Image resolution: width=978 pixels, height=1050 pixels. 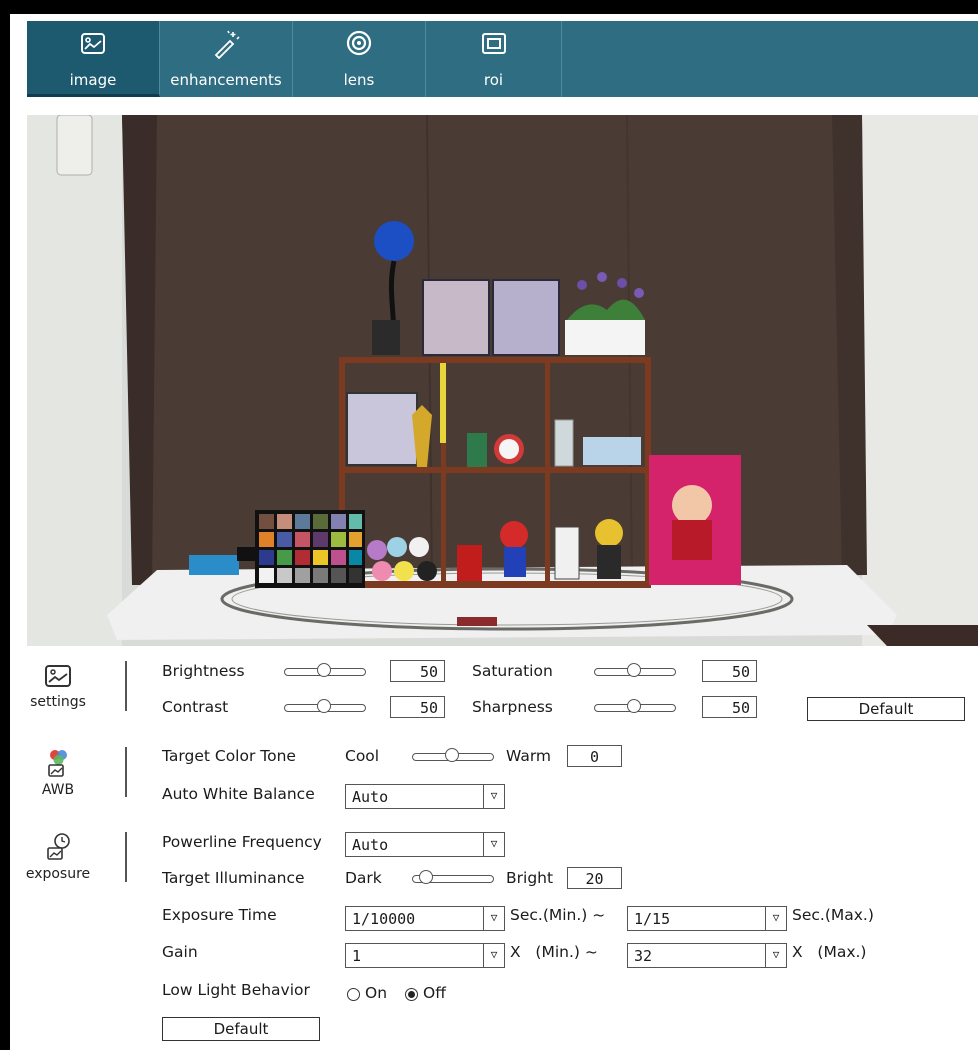 What do you see at coordinates (434, 993) in the screenshot?
I see `low-light-off-label: Off` at bounding box center [434, 993].